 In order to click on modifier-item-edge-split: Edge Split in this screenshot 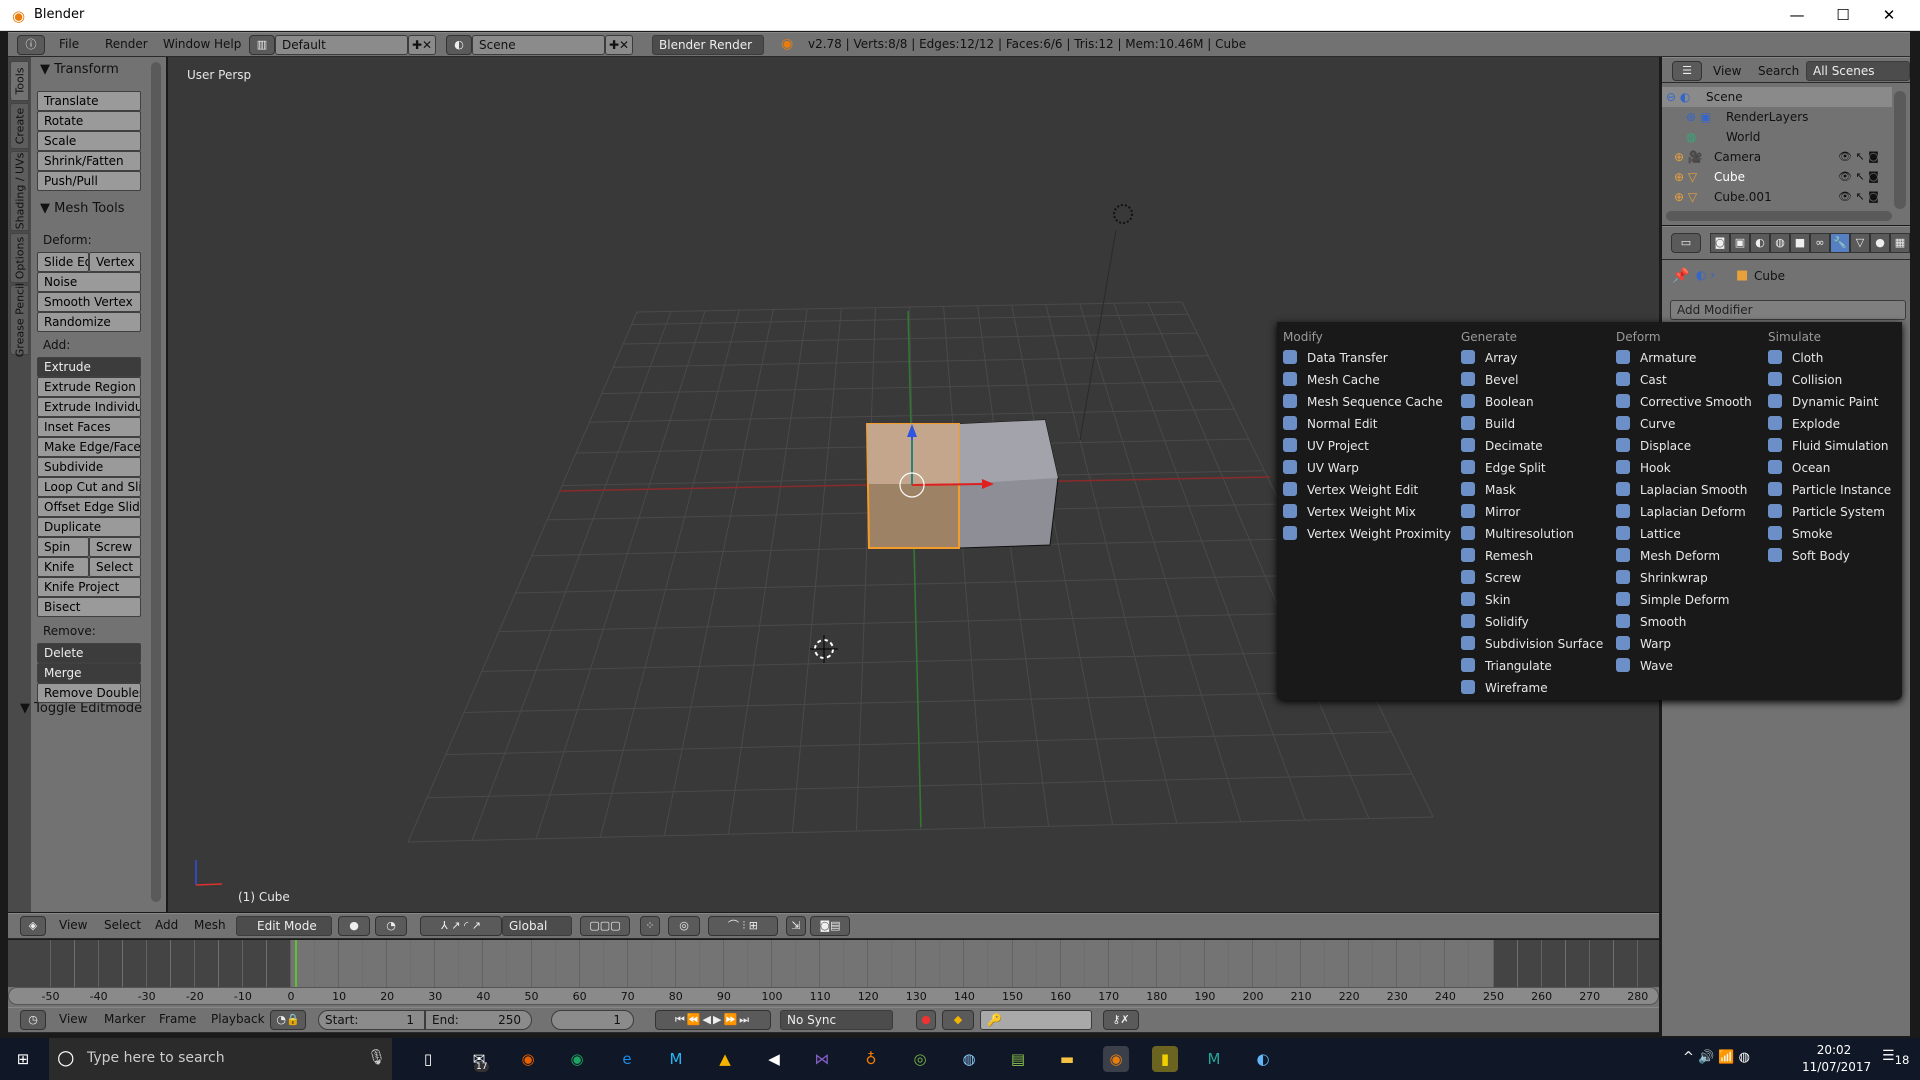, I will do `click(1503, 468)`.